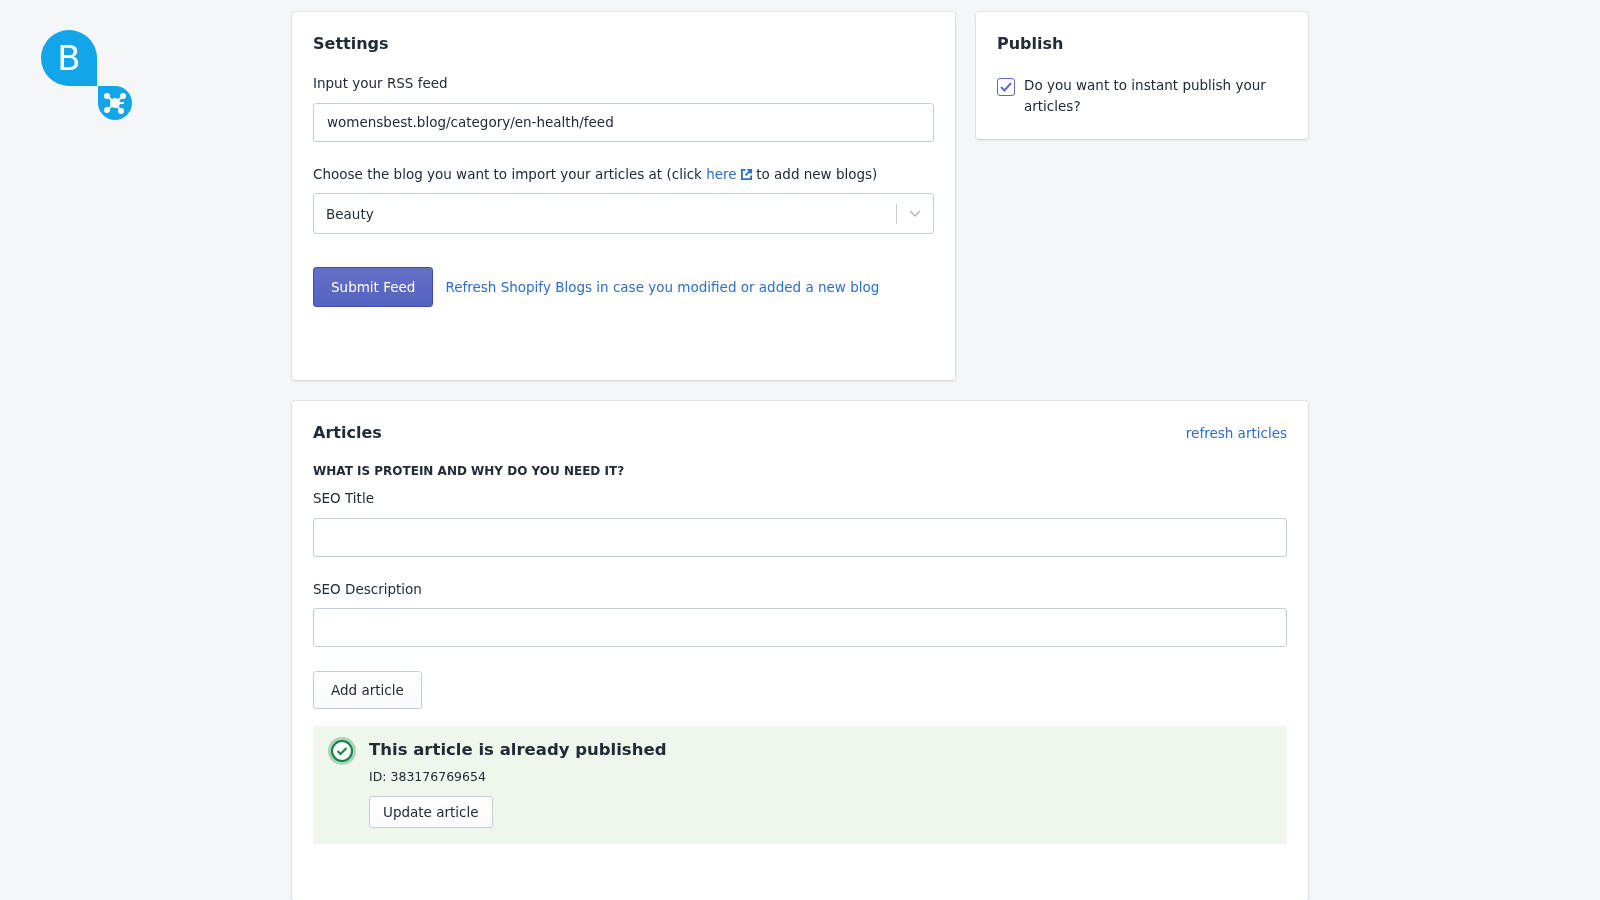  What do you see at coordinates (342, 751) in the screenshot?
I see `check-circle-icon` at bounding box center [342, 751].